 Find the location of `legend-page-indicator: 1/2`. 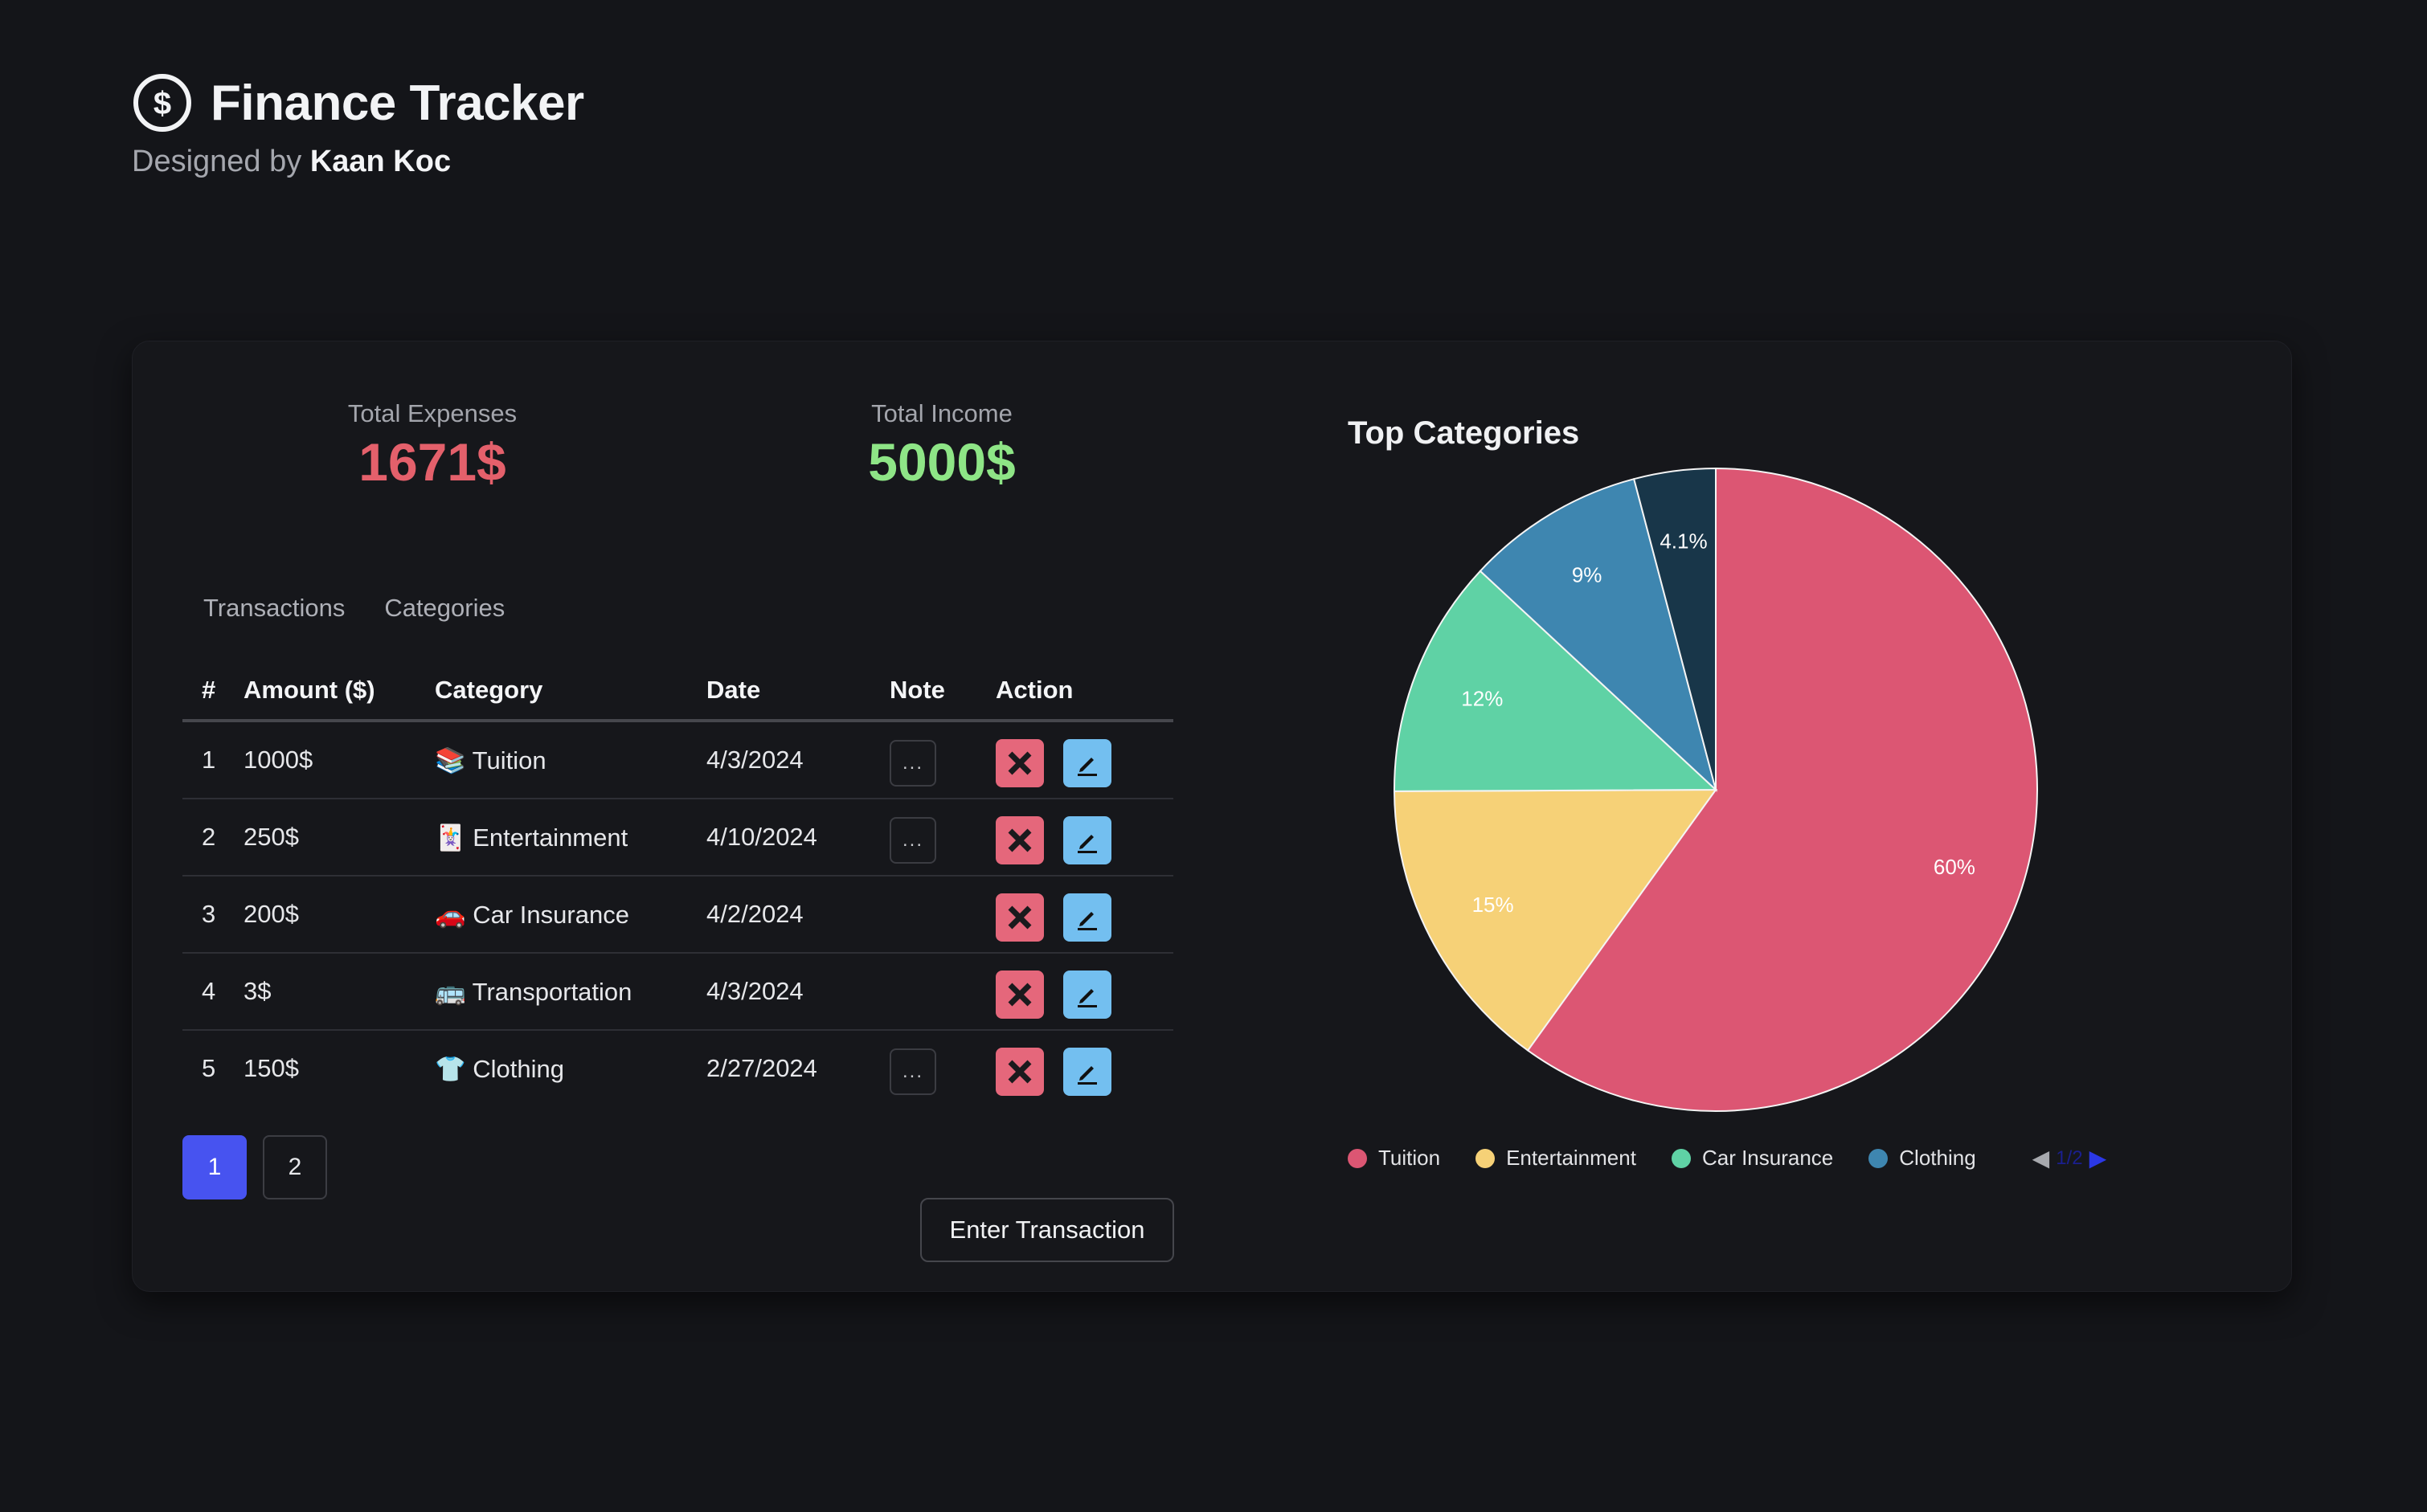

legend-page-indicator: 1/2 is located at coordinates (2069, 1157).